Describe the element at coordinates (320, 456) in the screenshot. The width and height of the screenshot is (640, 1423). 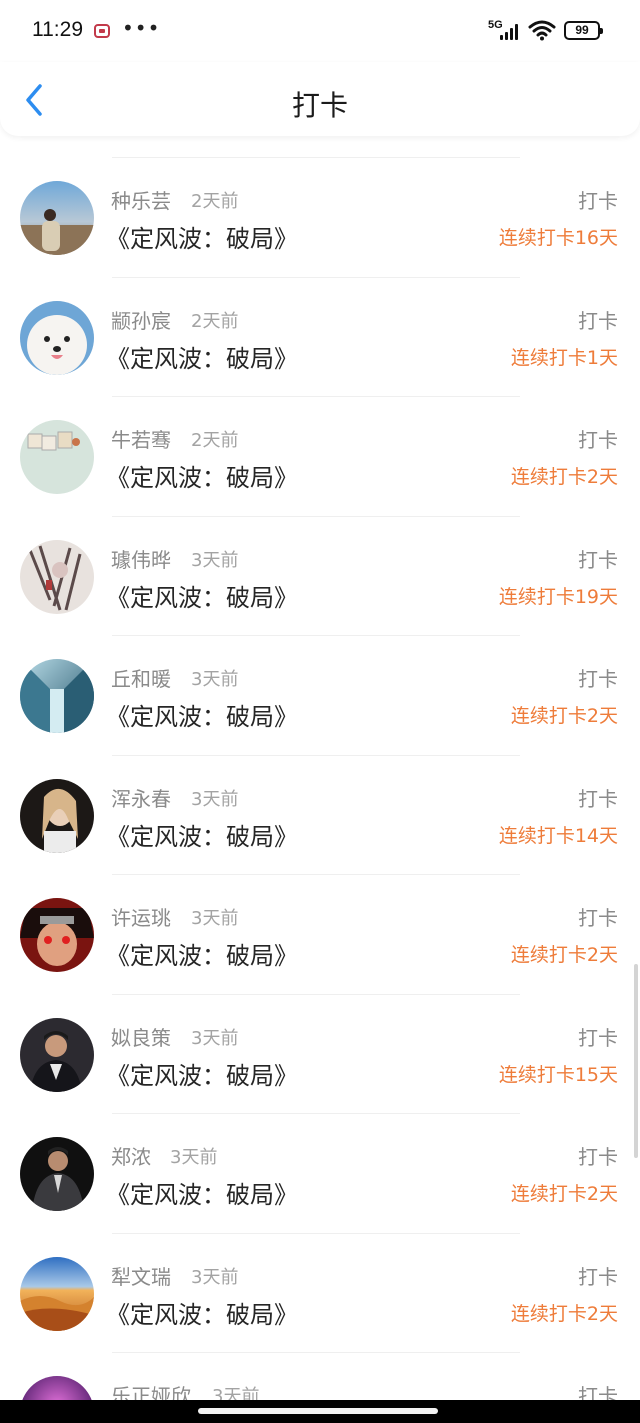
I see `list-item: 牛若骞 2天前 《定风波：破局》 打卡 连续打卡2天` at that location.